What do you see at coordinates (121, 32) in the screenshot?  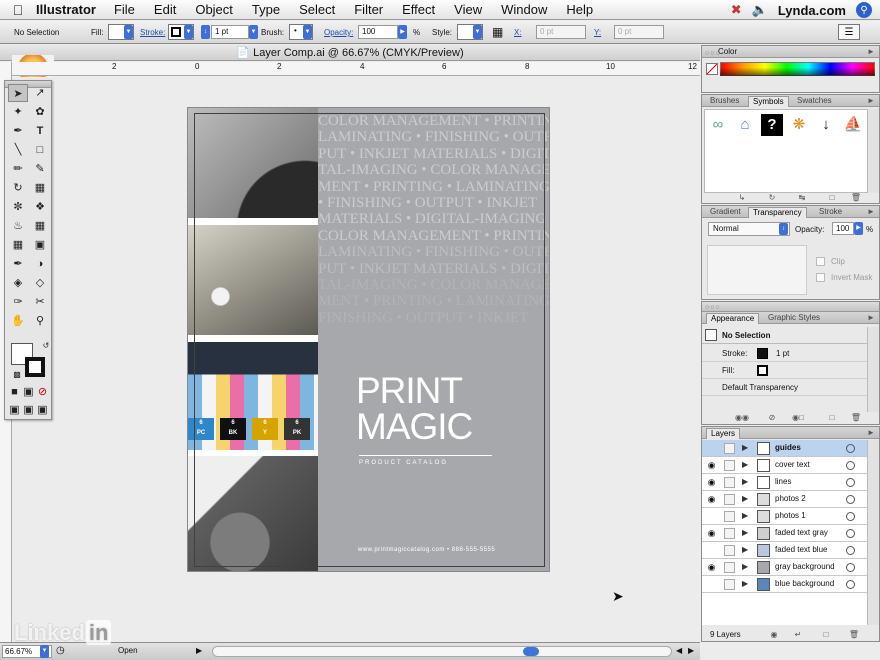 I see `fill-swatch: ▼` at bounding box center [121, 32].